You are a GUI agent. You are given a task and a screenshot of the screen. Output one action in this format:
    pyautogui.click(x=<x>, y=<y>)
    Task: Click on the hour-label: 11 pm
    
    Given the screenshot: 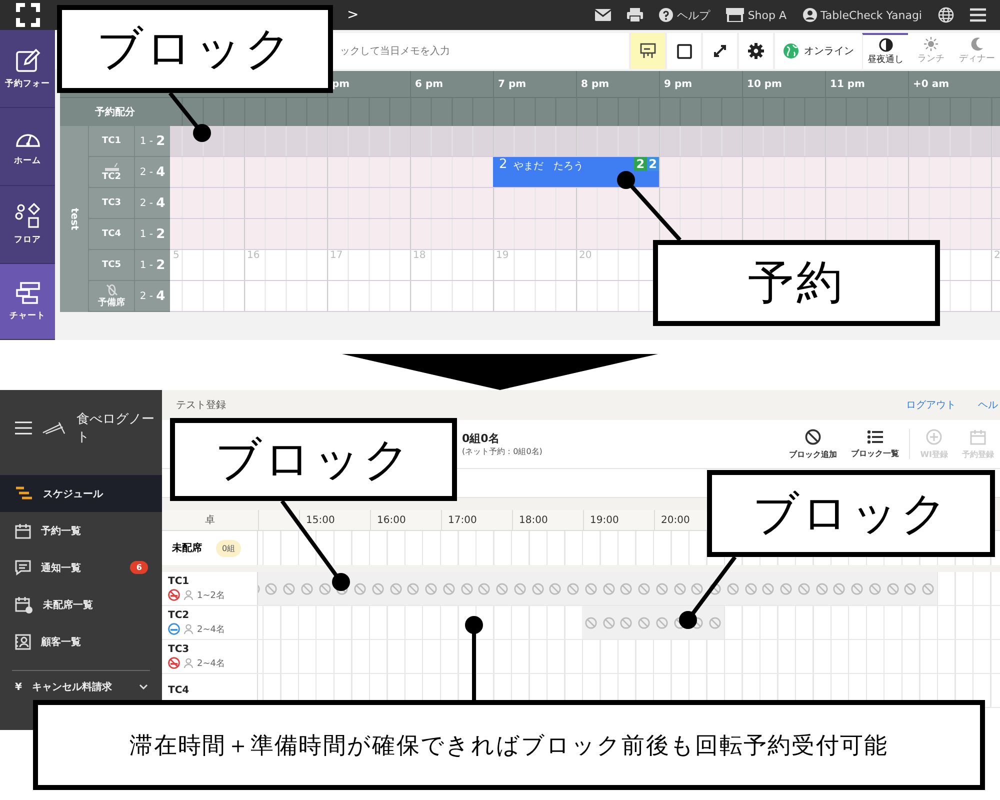 What is the action you would take?
    pyautogui.click(x=847, y=84)
    